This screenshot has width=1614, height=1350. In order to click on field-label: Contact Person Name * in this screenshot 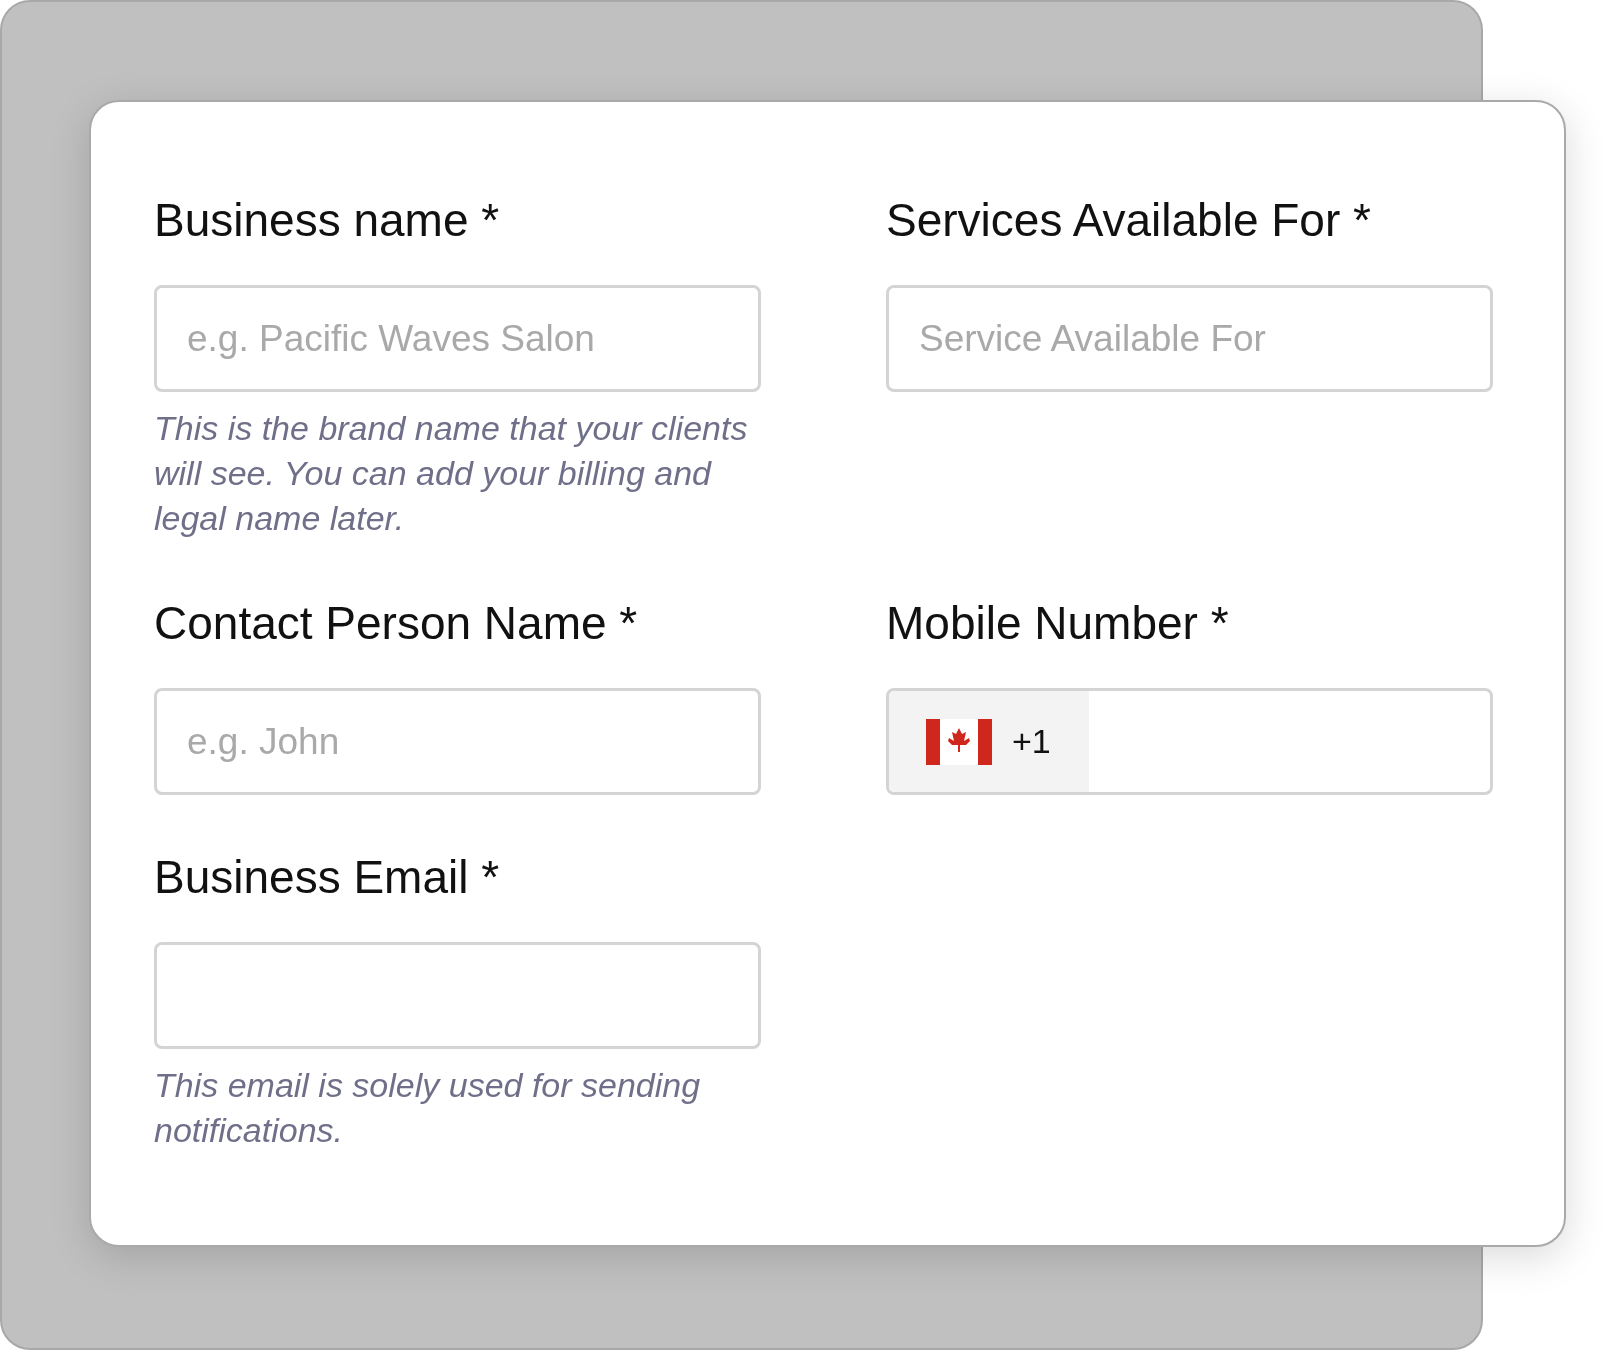, I will do `click(396, 623)`.